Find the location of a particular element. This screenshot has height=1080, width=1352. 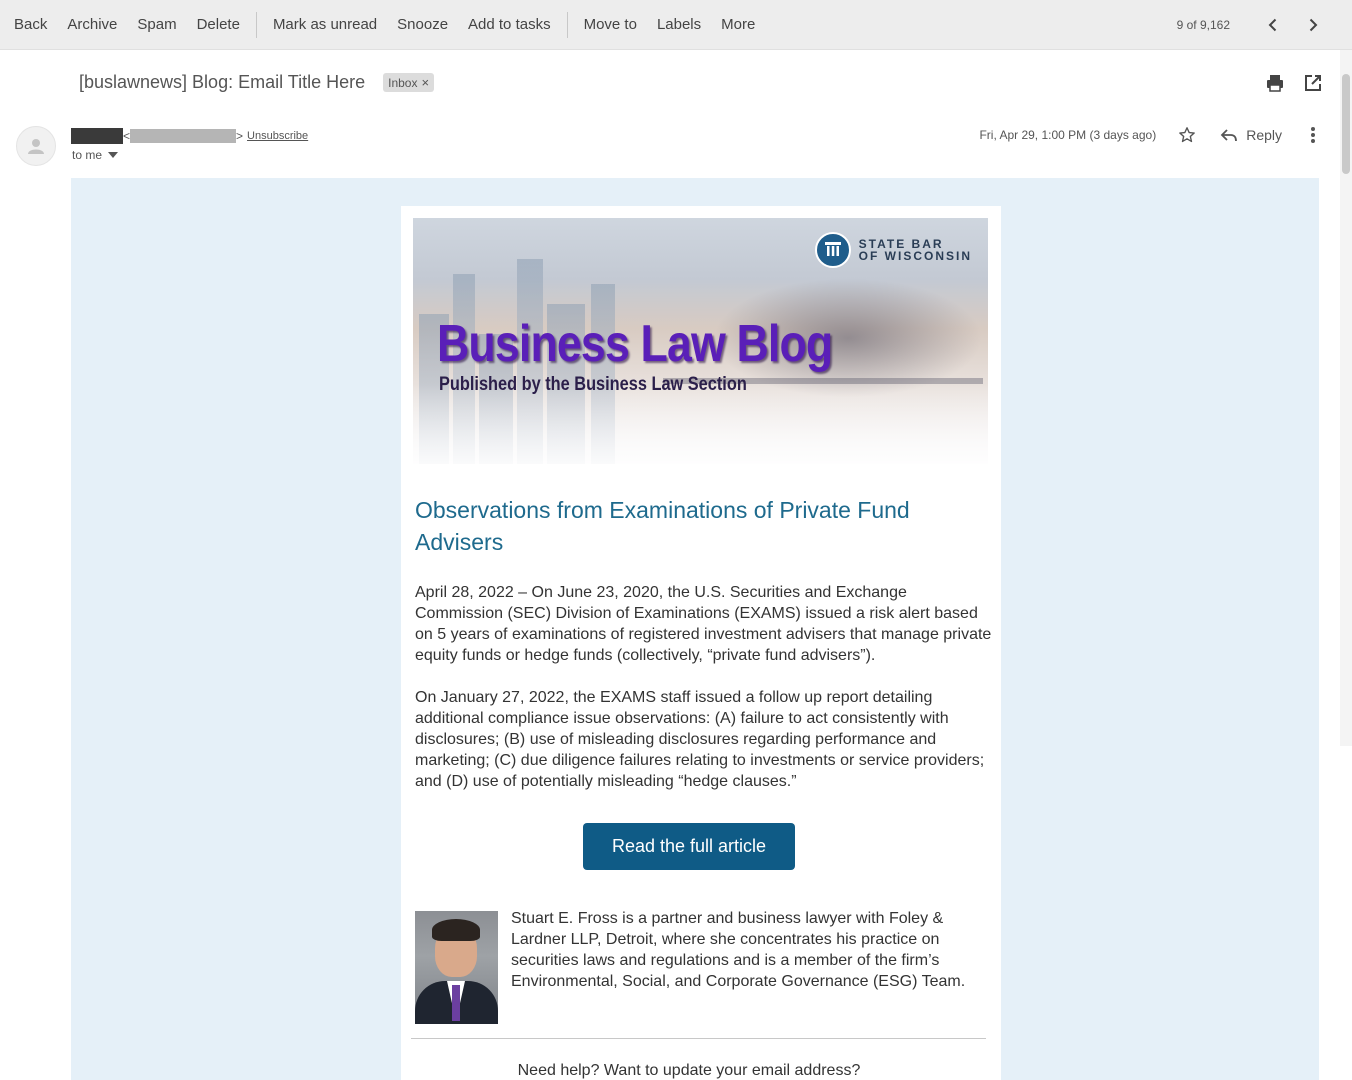

chevron-left-icon is located at coordinates (1272, 25).